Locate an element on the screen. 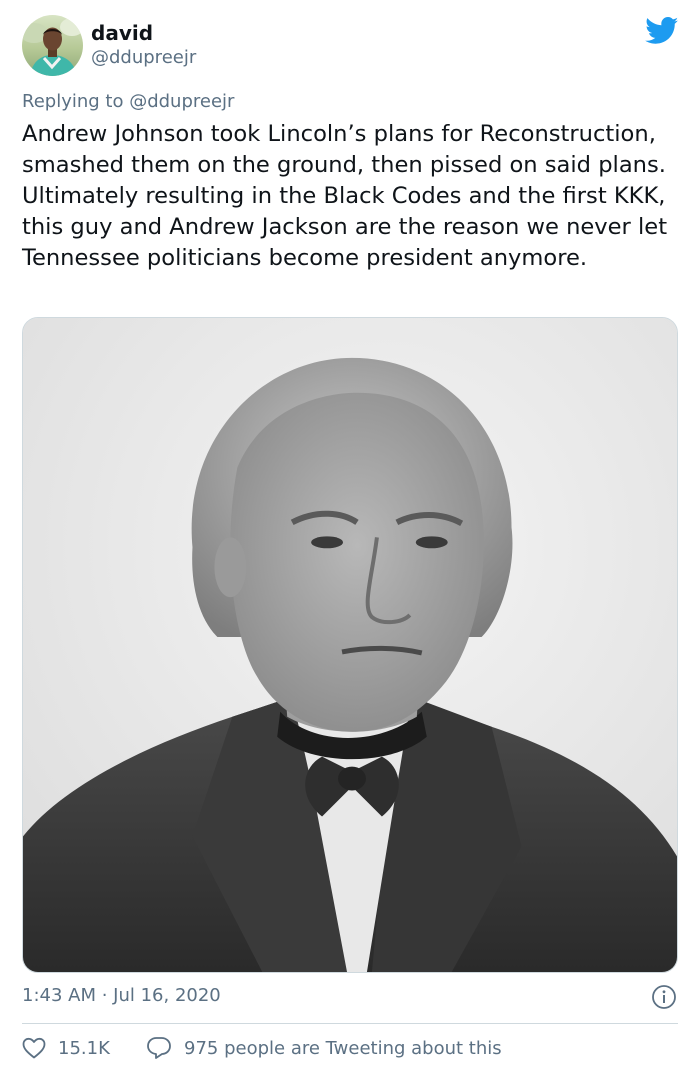 This screenshot has width=700, height=1075. conversation-link: 975 people are Tweeting about this is located at coordinates (324, 1048).